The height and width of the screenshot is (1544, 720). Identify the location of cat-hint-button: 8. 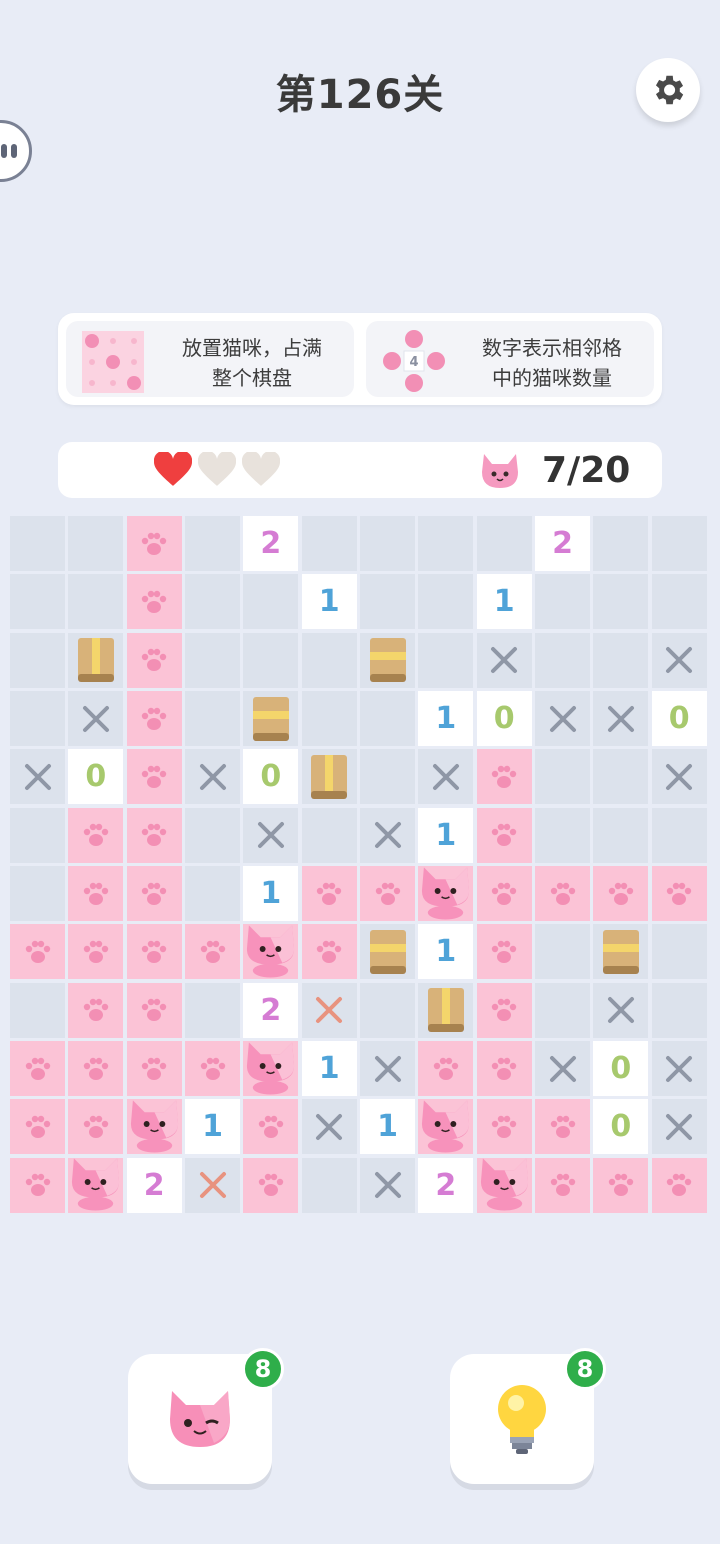
(206, 1416).